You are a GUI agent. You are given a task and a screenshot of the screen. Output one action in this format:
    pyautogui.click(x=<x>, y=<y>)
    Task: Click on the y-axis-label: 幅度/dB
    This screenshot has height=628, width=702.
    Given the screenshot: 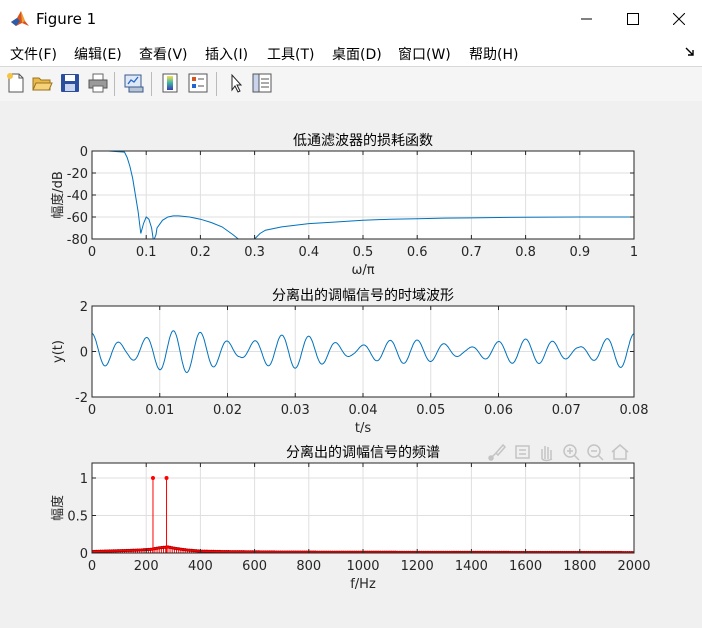 What is the action you would take?
    pyautogui.click(x=58, y=195)
    